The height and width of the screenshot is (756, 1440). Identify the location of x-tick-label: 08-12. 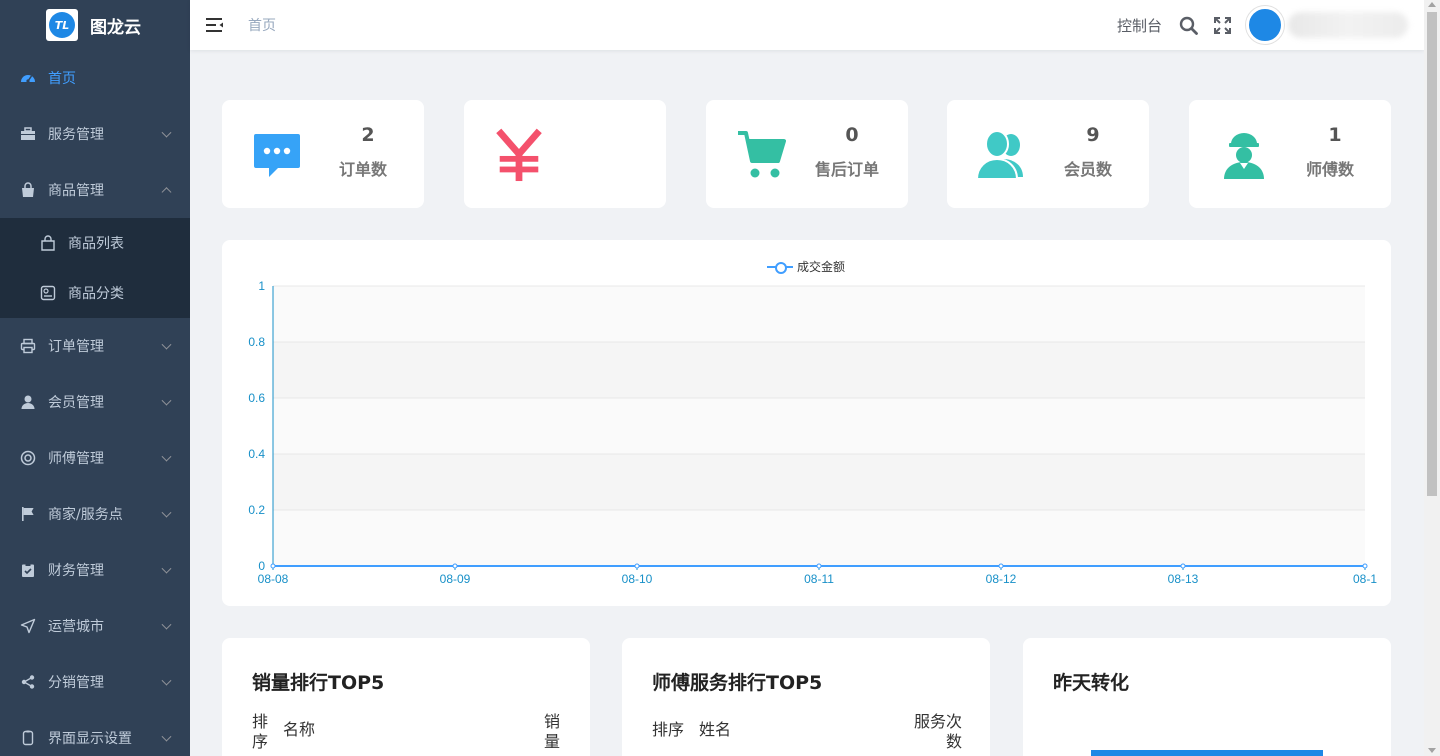
(1001, 579).